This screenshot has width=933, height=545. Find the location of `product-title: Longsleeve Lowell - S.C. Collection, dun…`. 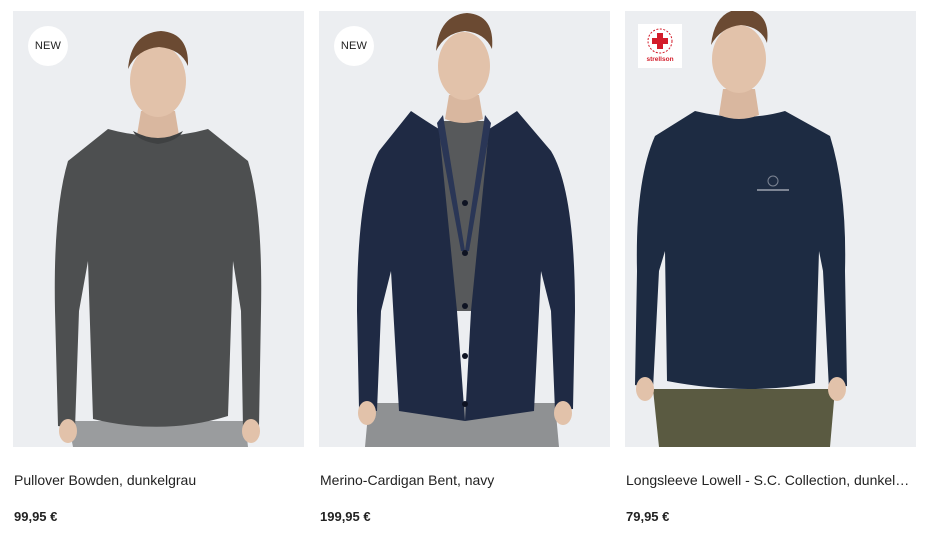

product-title: Longsleeve Lowell - S.C. Collection, dun… is located at coordinates (771, 480).